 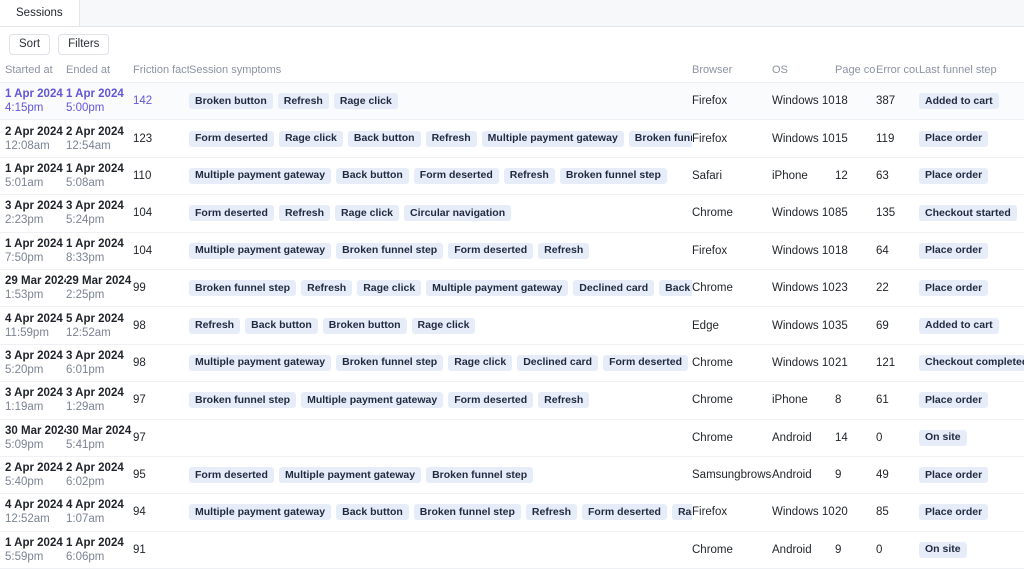 What do you see at coordinates (143, 250) in the screenshot?
I see `friction-factor-value: 104` at bounding box center [143, 250].